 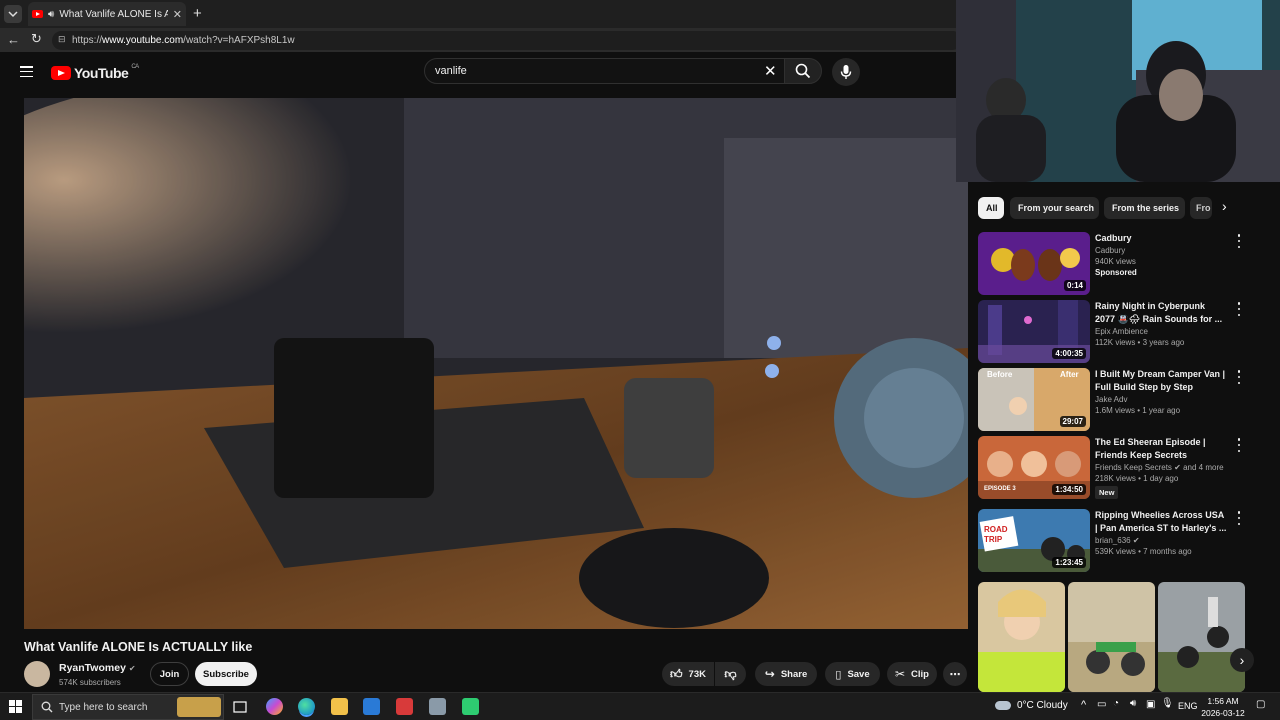 I want to click on video-thumbnail: Before After 29:07, so click(x=1034, y=399).